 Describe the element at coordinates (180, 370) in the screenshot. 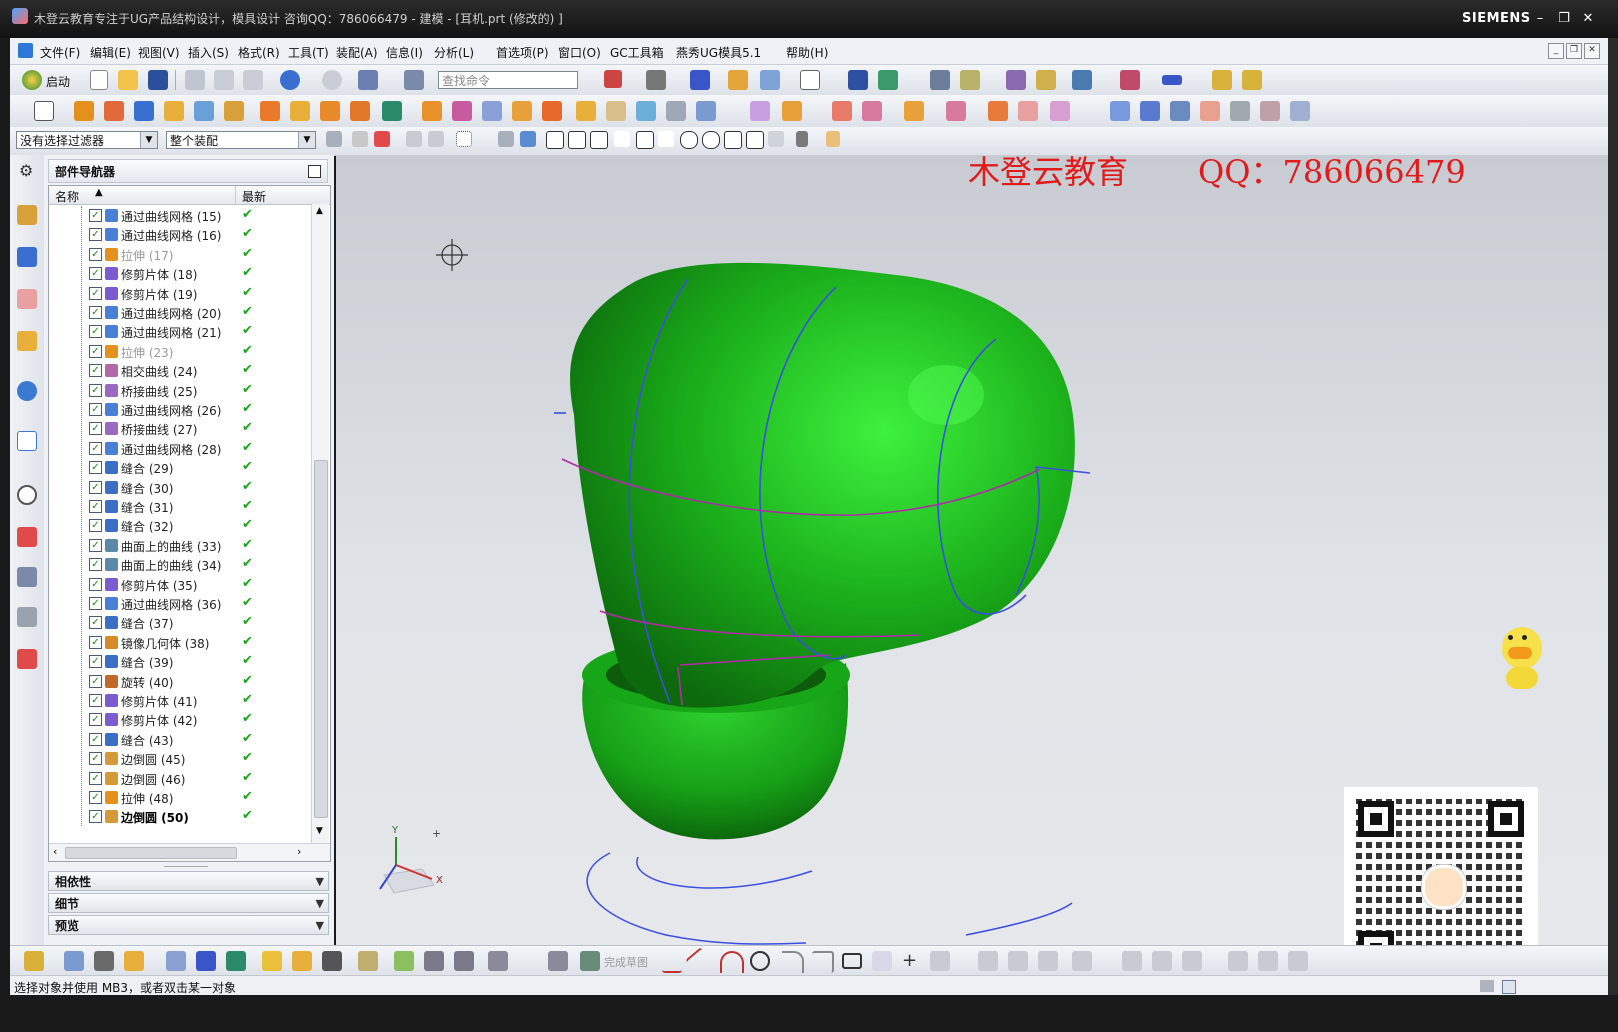

I see `tree-row: ✓ 相交曲线 (24) ✔` at that location.